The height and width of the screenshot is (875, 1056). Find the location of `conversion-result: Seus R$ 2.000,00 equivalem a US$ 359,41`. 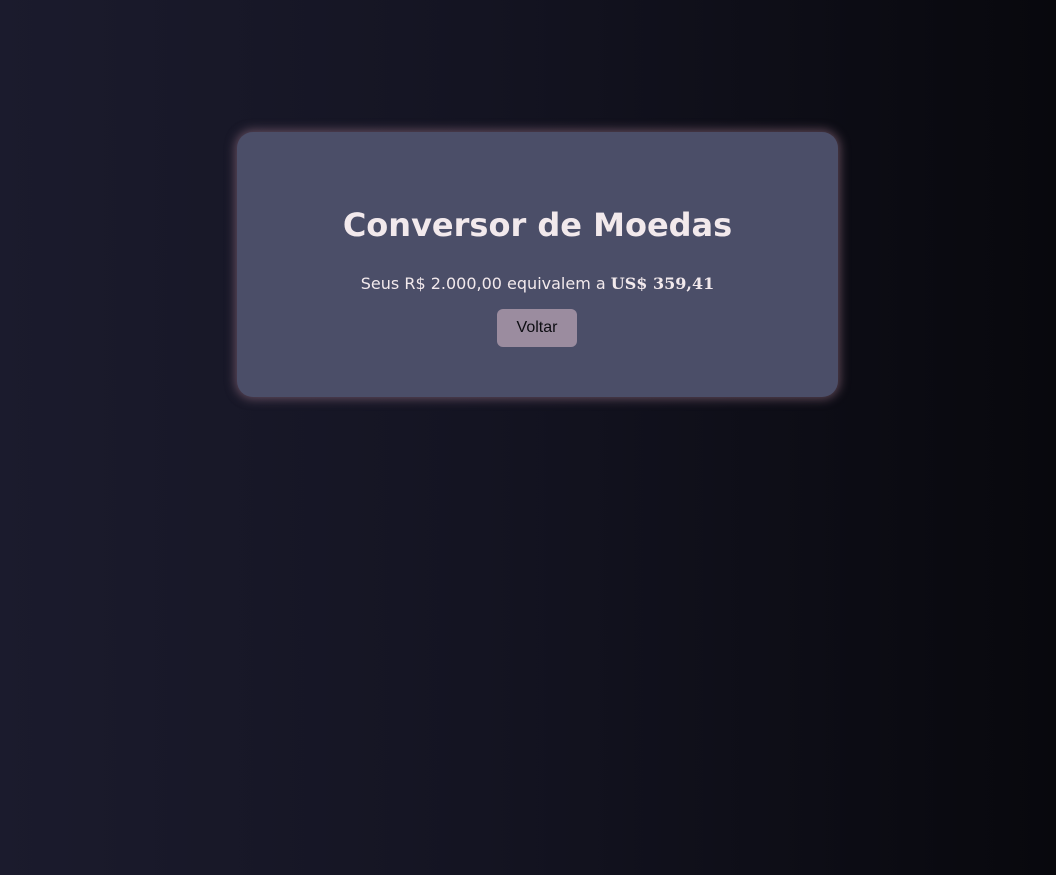

conversion-result: Seus R$ 2.000,00 equivalem a US$ 359,41 is located at coordinates (537, 284).